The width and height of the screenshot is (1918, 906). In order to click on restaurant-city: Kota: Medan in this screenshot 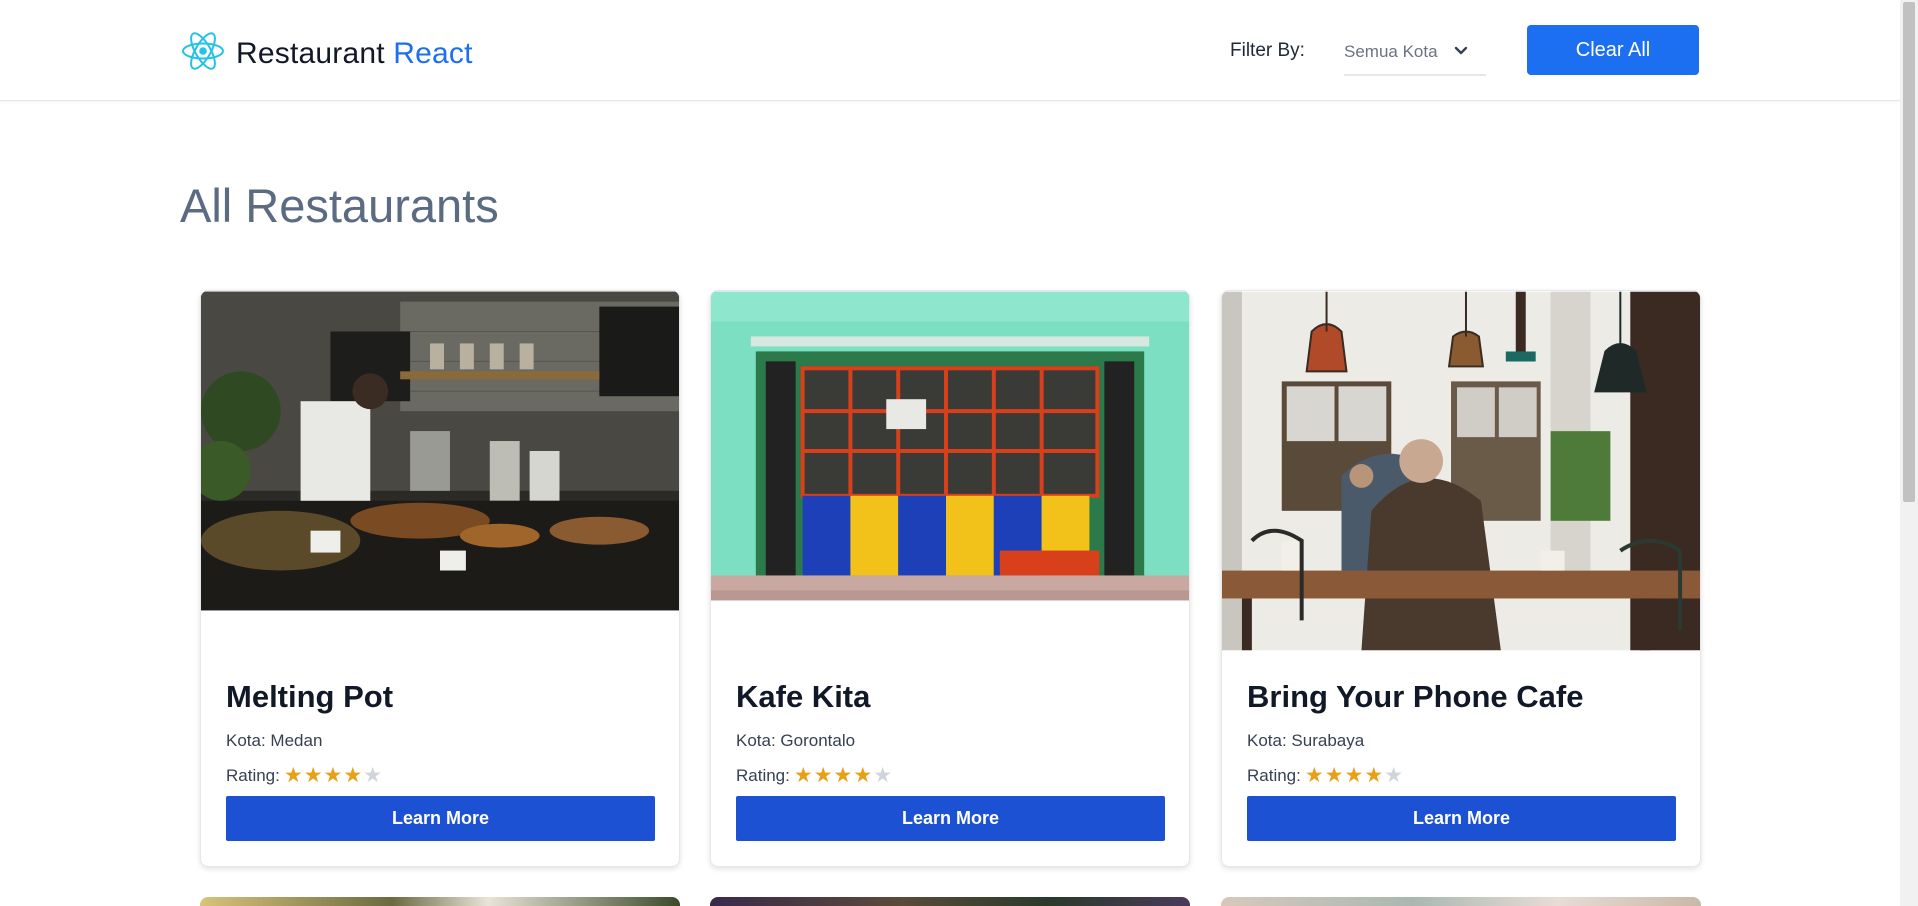, I will do `click(274, 740)`.